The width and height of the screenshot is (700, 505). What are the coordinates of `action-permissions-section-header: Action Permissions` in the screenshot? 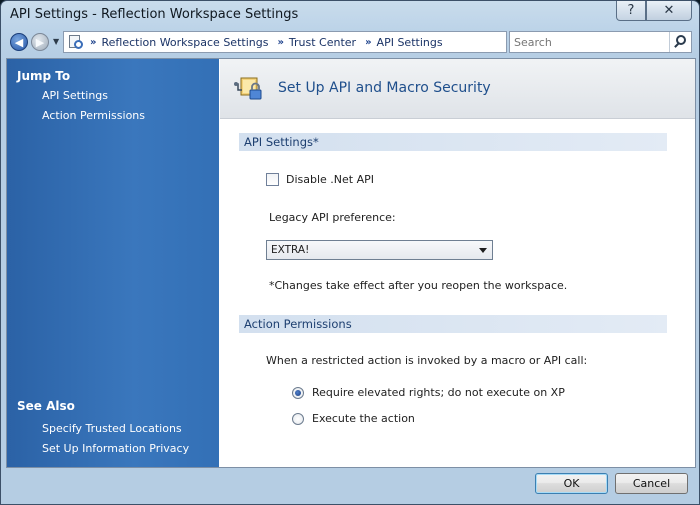 It's located at (453, 324).